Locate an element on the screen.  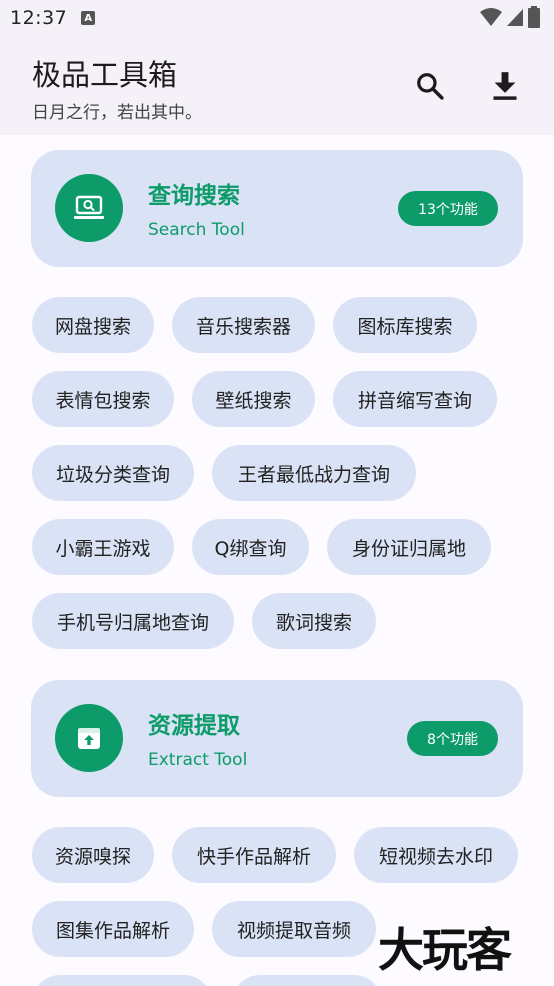
feature-count-badge: 13个功能 is located at coordinates (448, 208).